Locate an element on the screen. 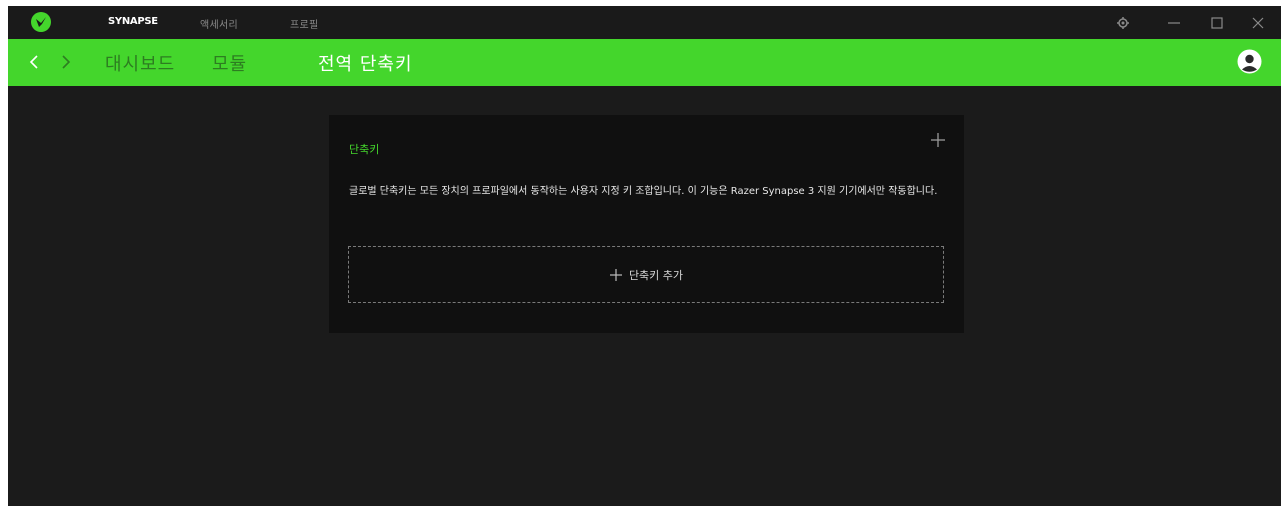  add-shortcut-button: 단축키 추가 is located at coordinates (646, 274).